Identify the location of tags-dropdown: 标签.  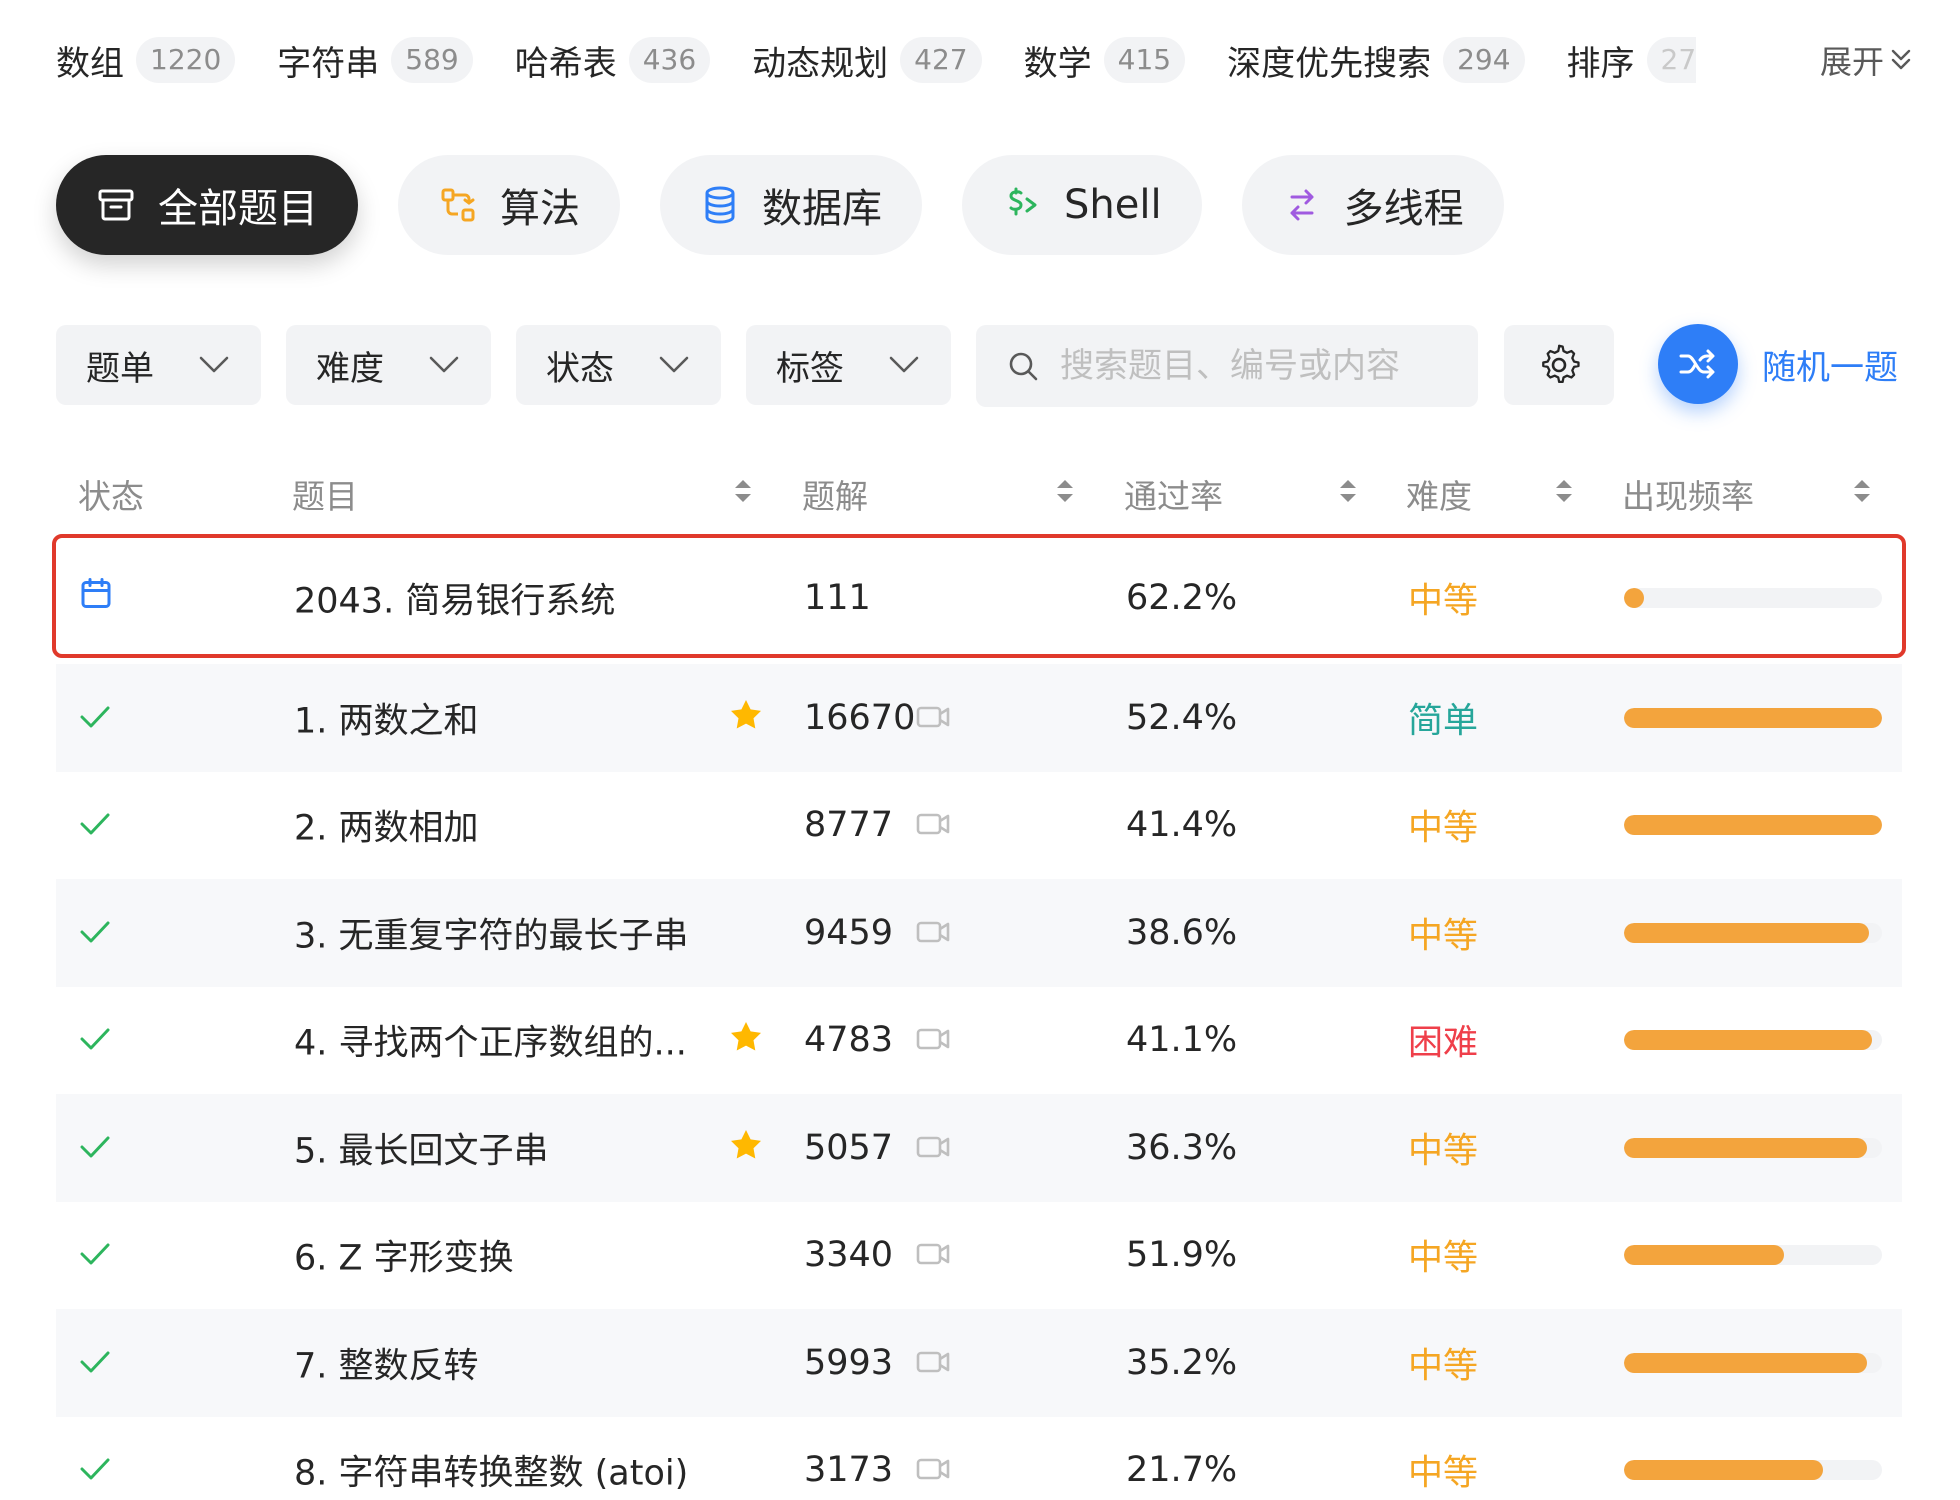
(848, 365).